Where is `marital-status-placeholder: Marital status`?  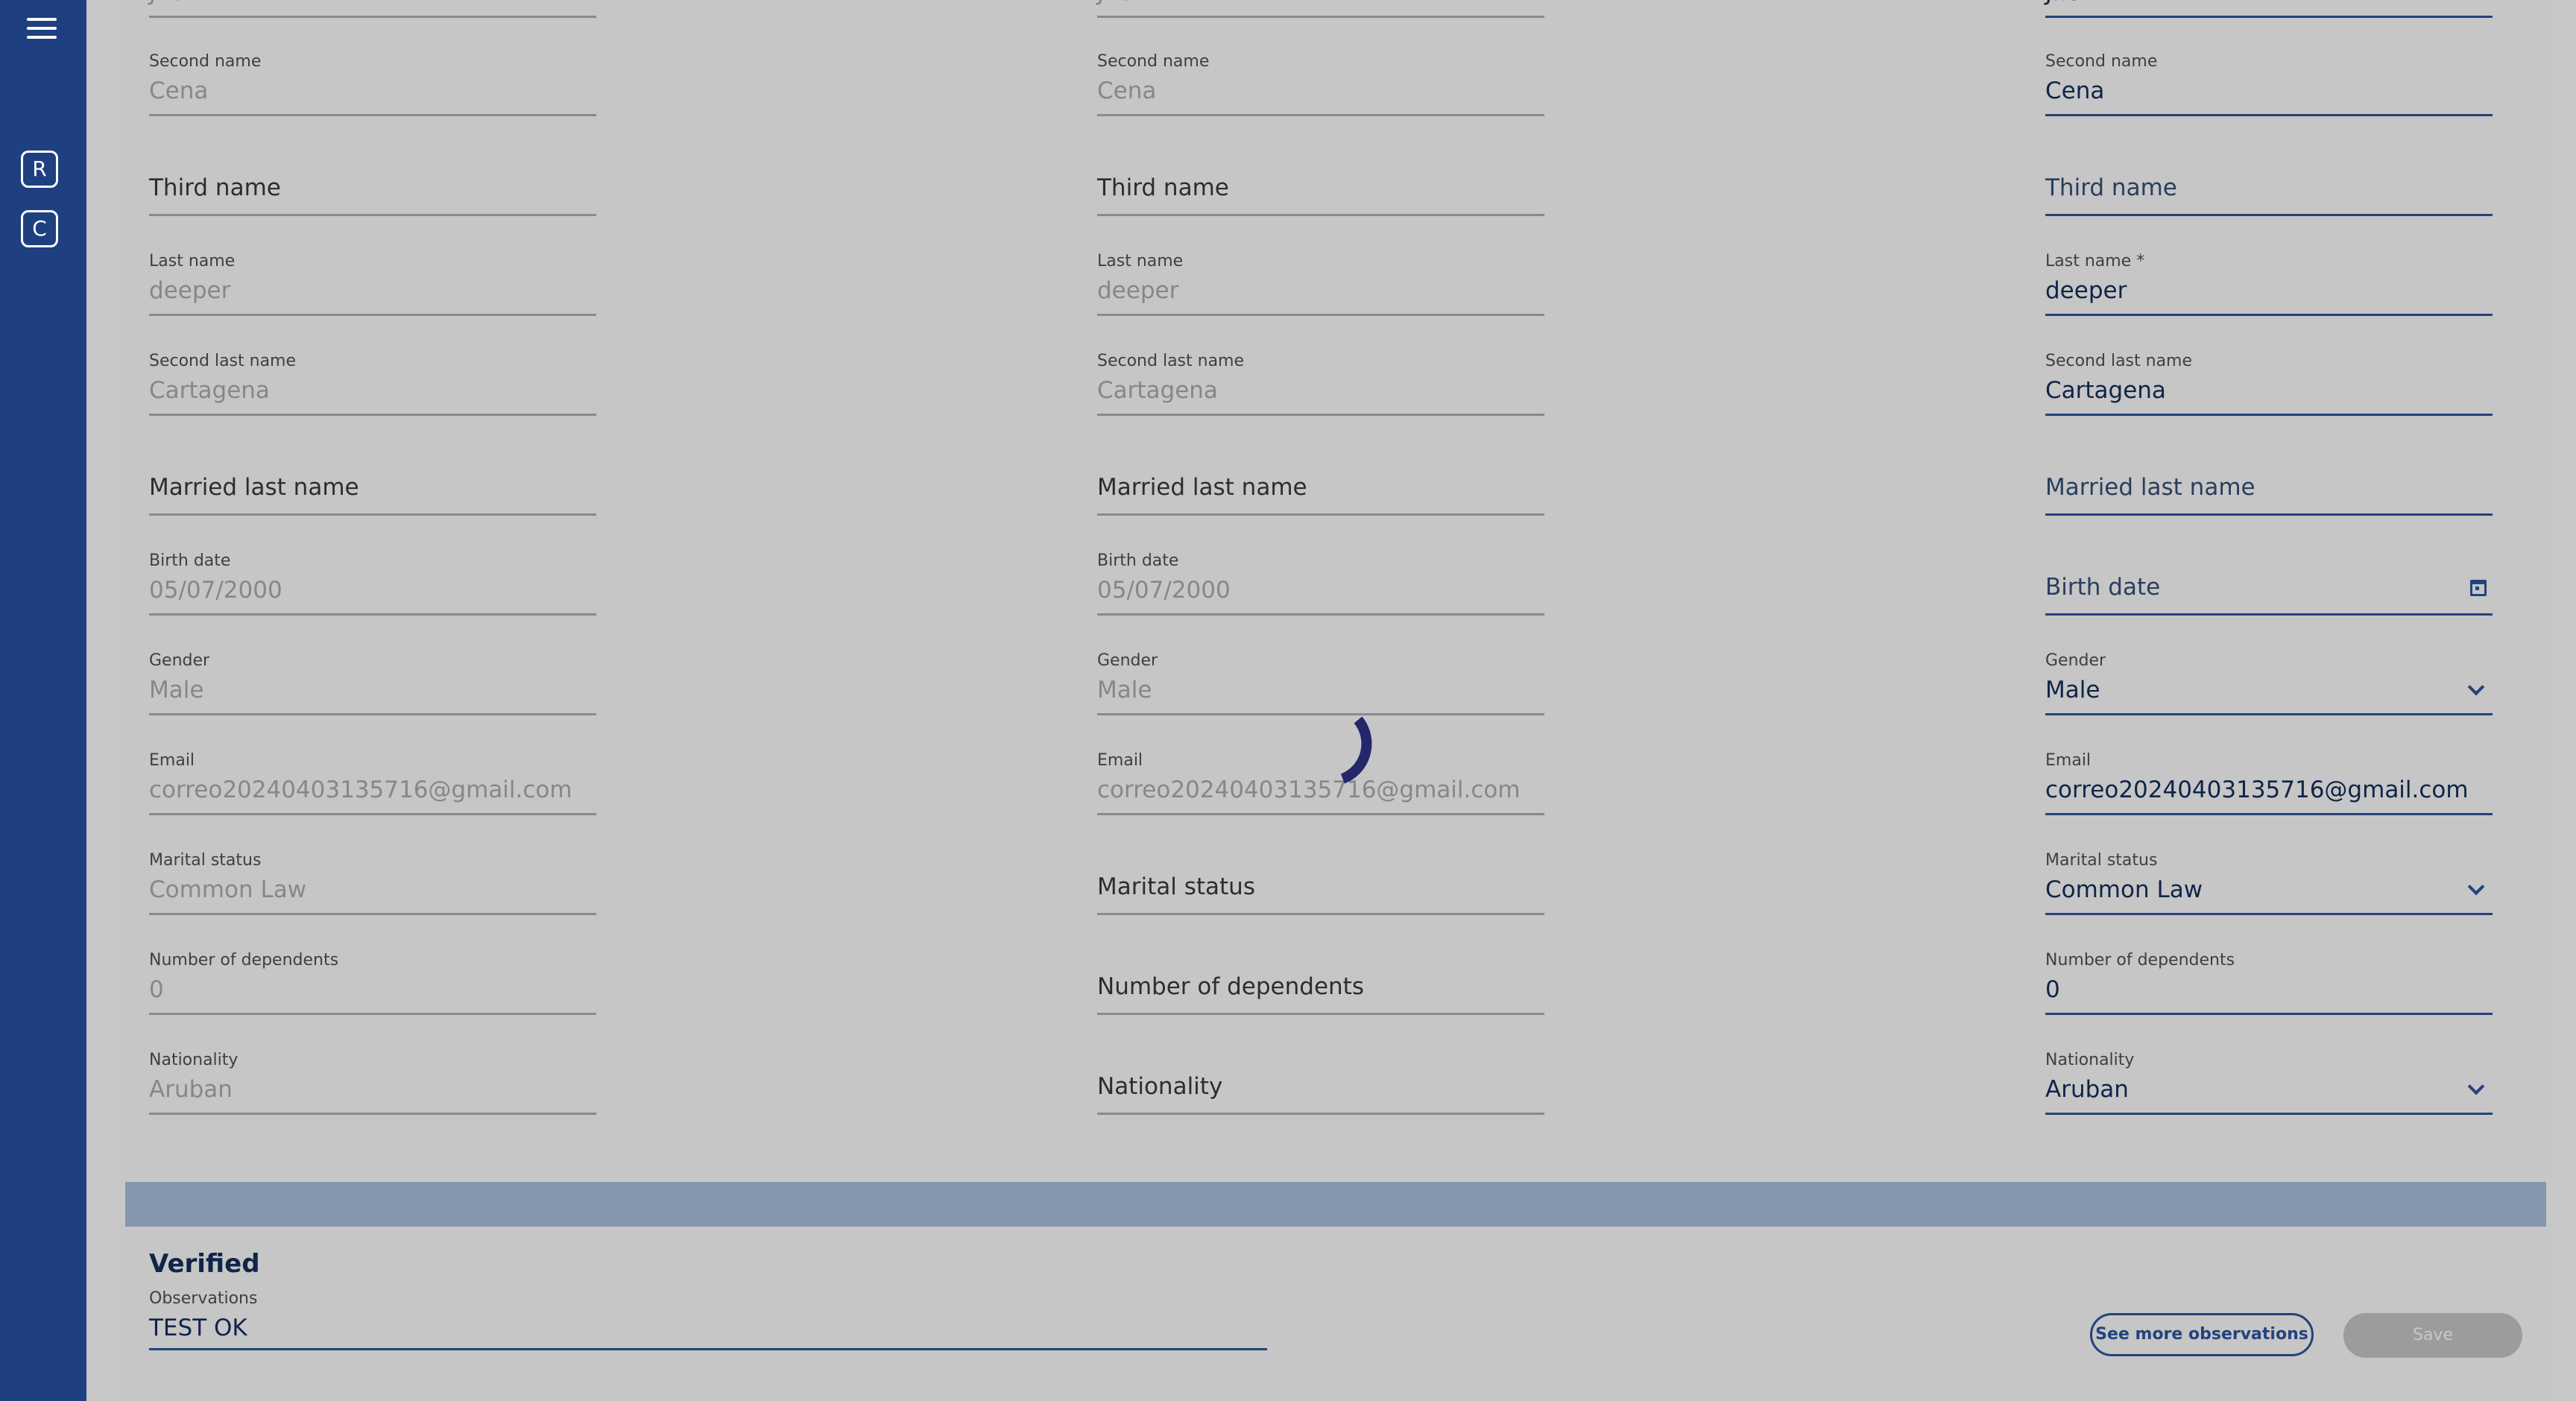 marital-status-placeholder: Marital status is located at coordinates (1176, 886).